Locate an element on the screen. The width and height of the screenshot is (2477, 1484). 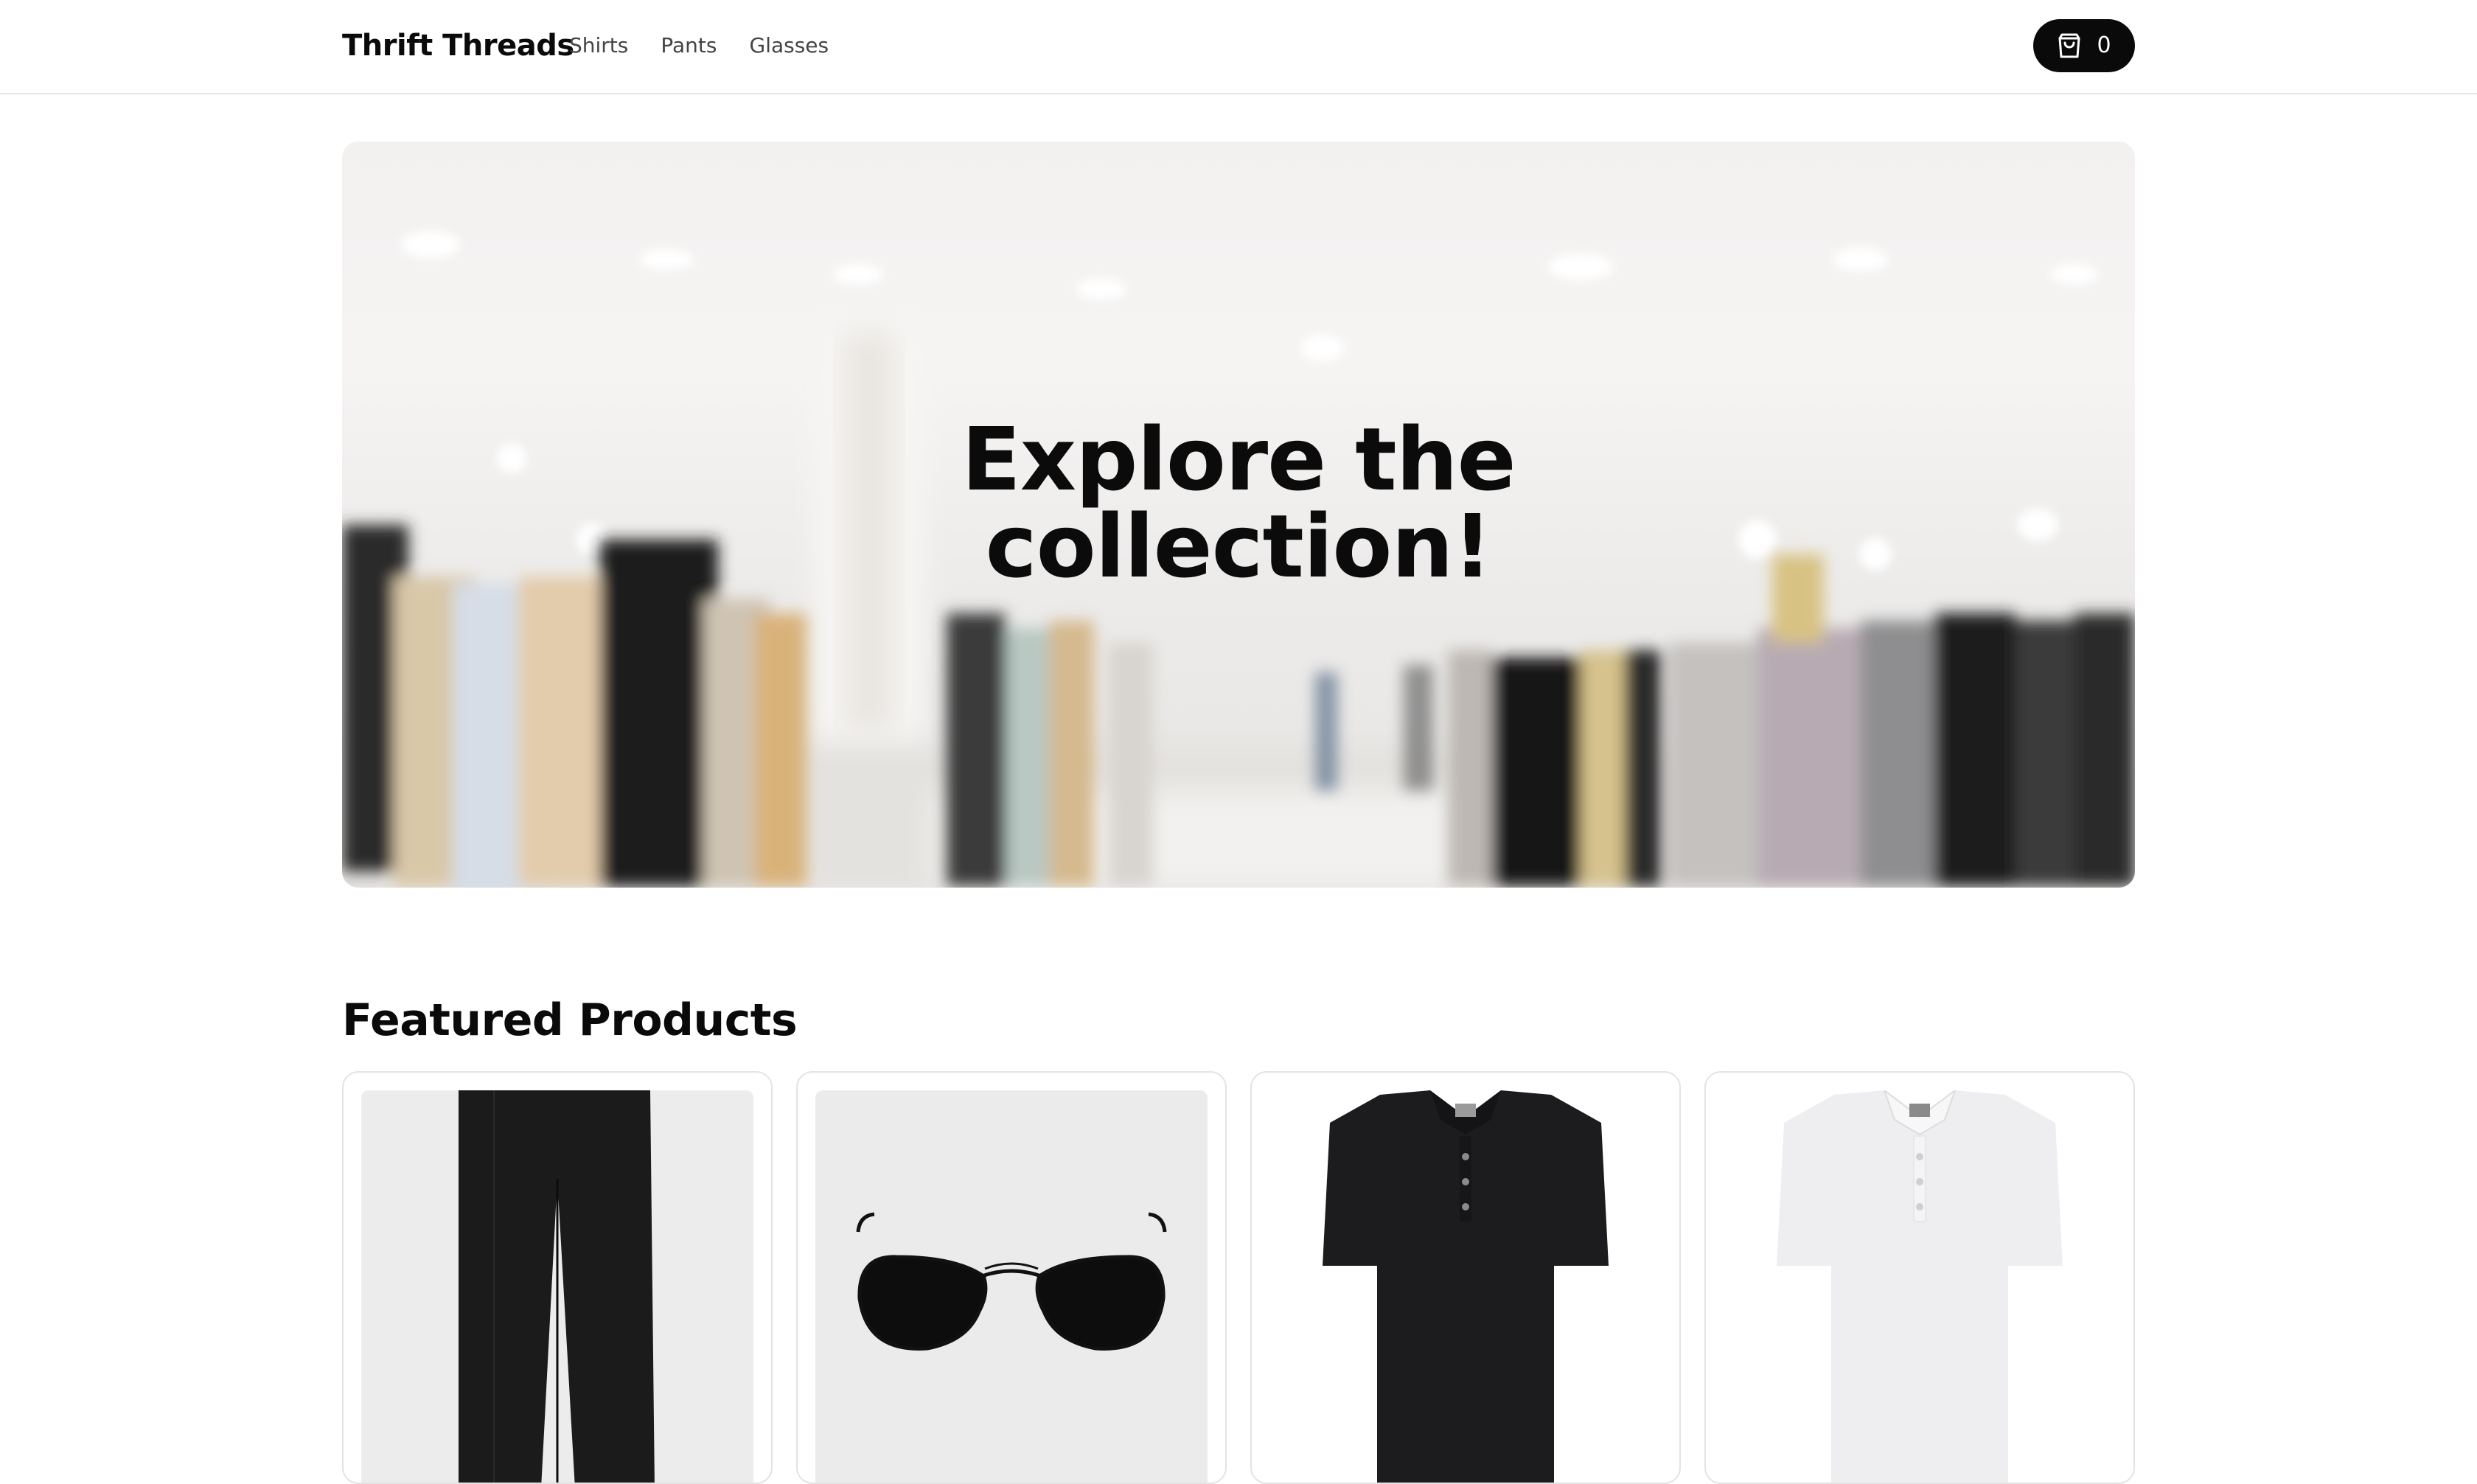
product-card-black-polo is located at coordinates (1466, 1278).